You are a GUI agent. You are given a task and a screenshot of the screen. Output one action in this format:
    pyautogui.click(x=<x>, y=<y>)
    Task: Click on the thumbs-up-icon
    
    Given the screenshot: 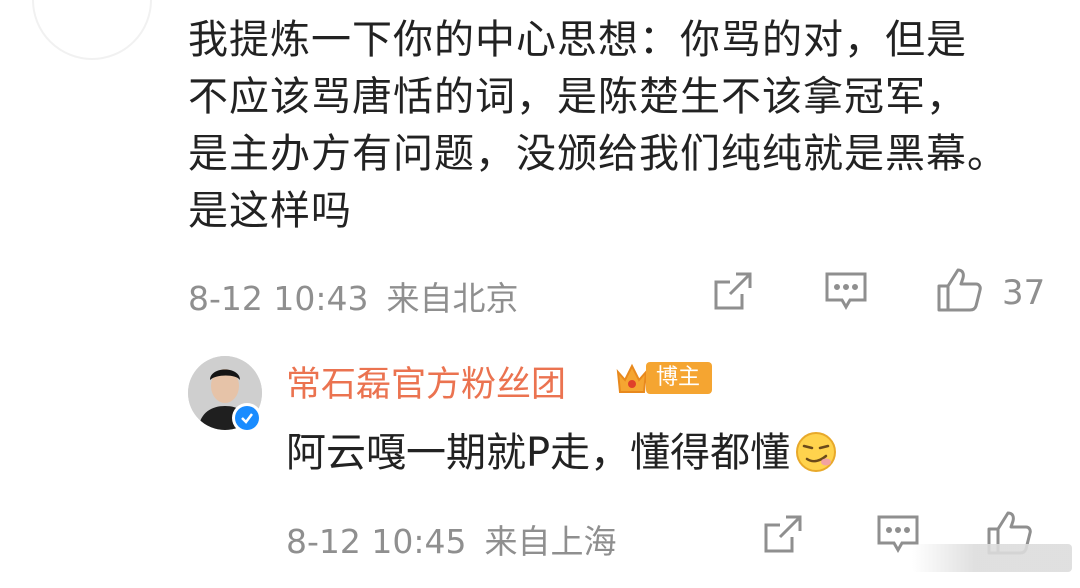 What is the action you would take?
    pyautogui.click(x=959, y=290)
    